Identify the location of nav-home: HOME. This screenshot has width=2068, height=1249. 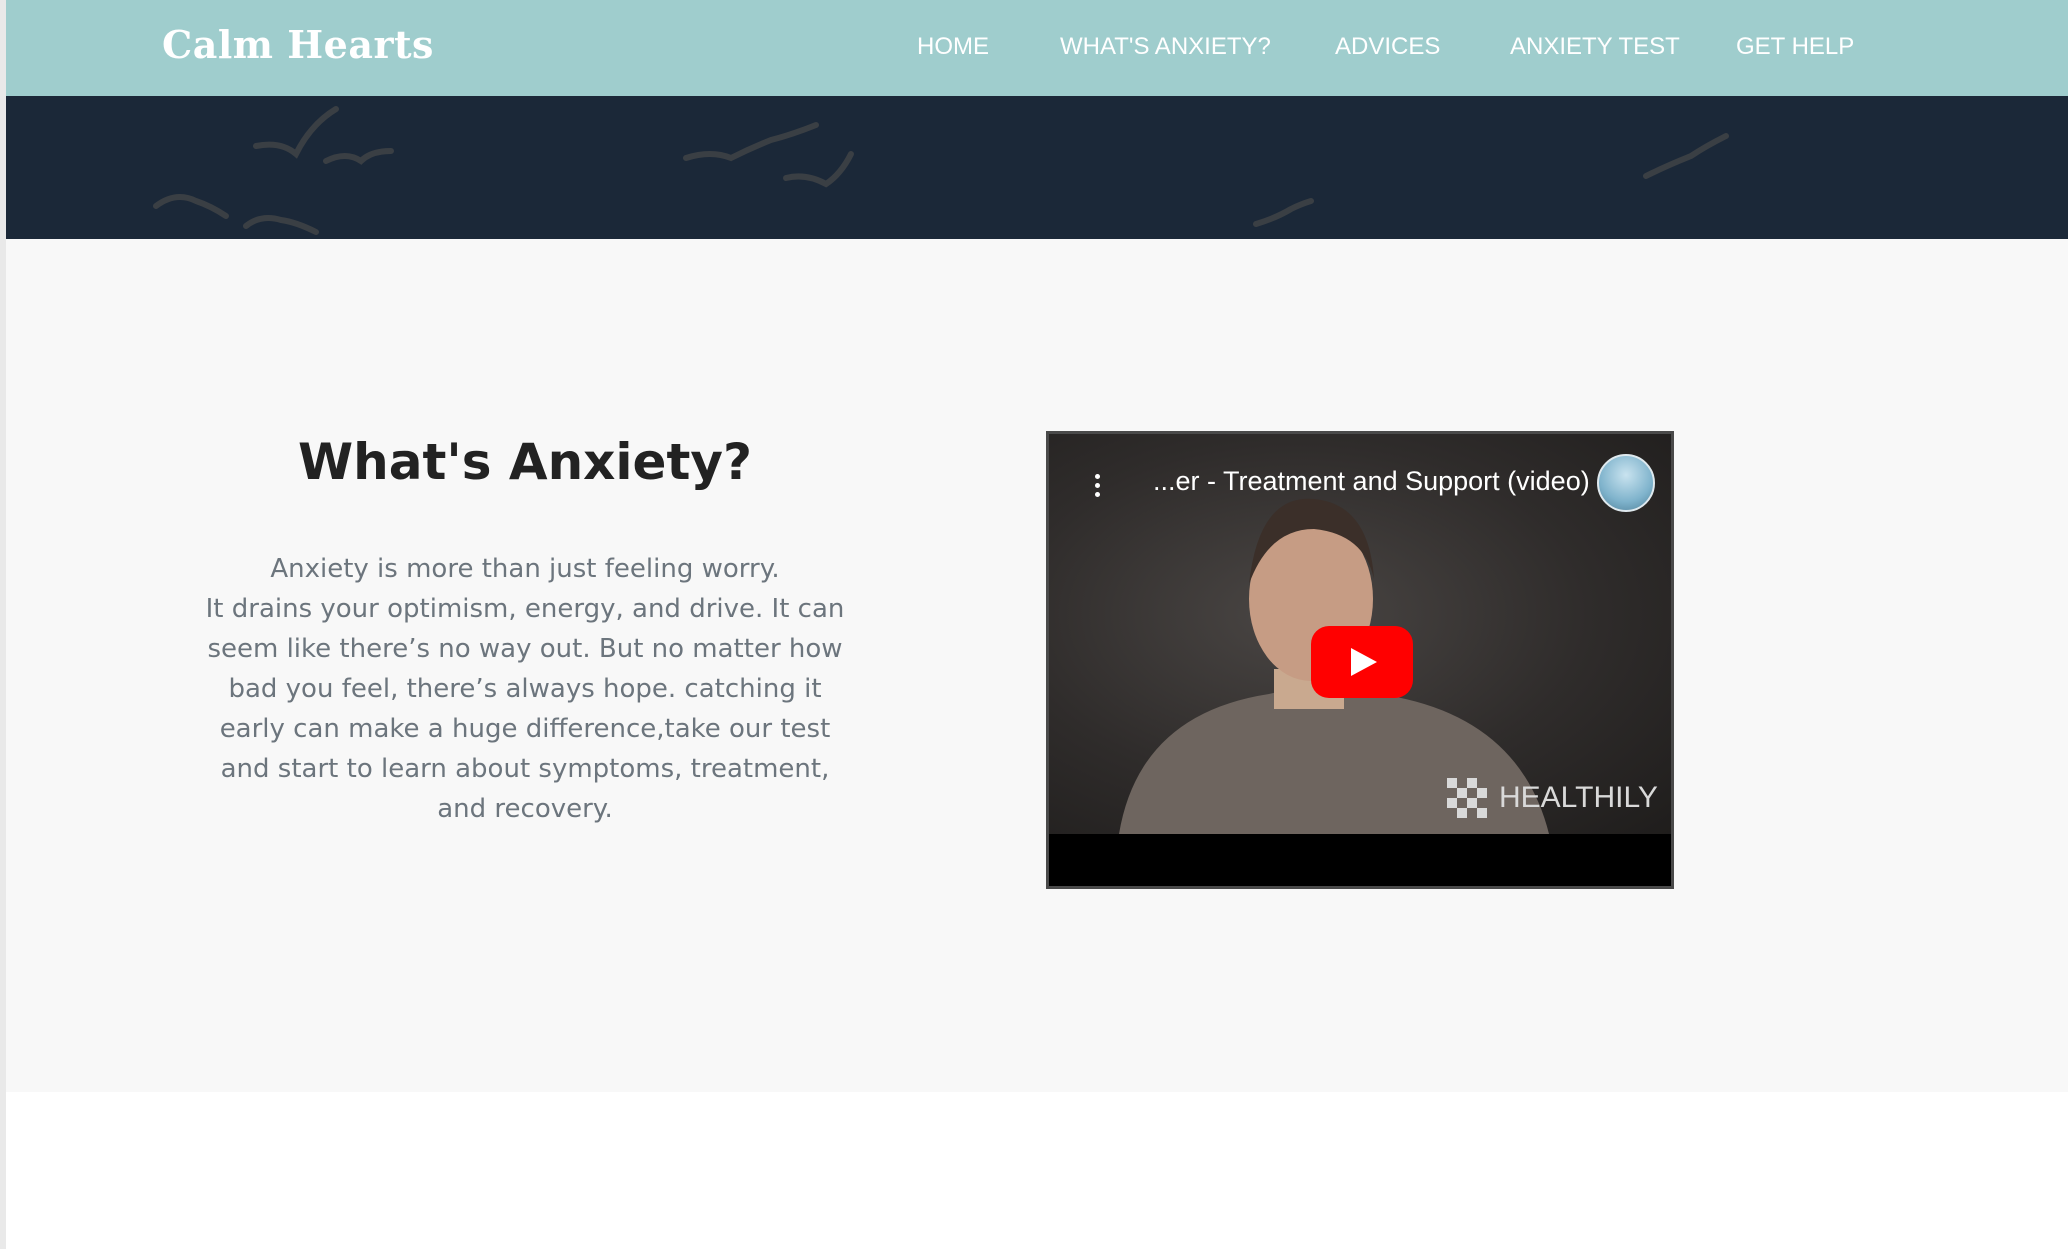
(953, 47).